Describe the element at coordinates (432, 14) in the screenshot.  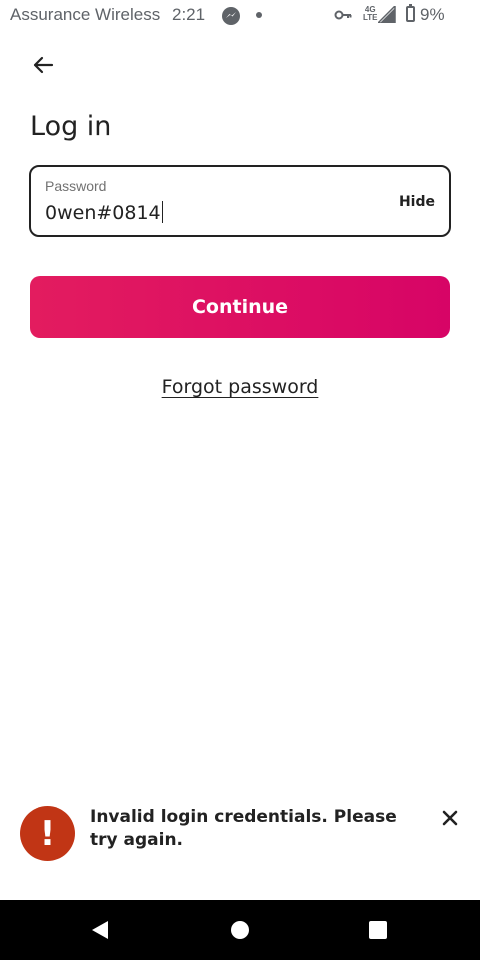
I see `battery-percent: 9%` at that location.